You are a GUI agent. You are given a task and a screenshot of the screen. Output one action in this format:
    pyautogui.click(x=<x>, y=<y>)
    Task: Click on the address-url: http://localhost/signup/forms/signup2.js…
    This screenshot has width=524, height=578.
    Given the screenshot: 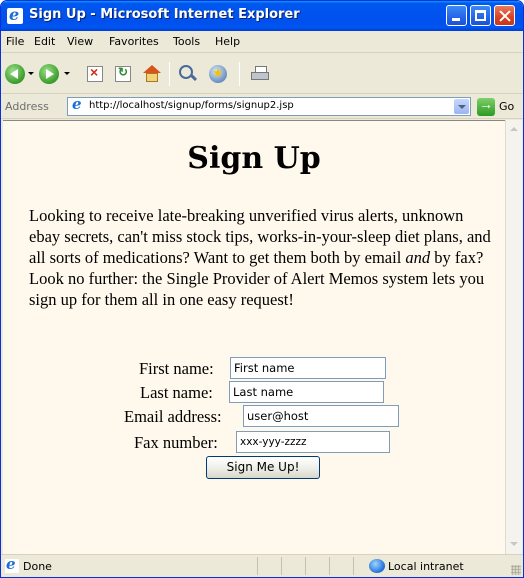 What is the action you would take?
    pyautogui.click(x=191, y=105)
    